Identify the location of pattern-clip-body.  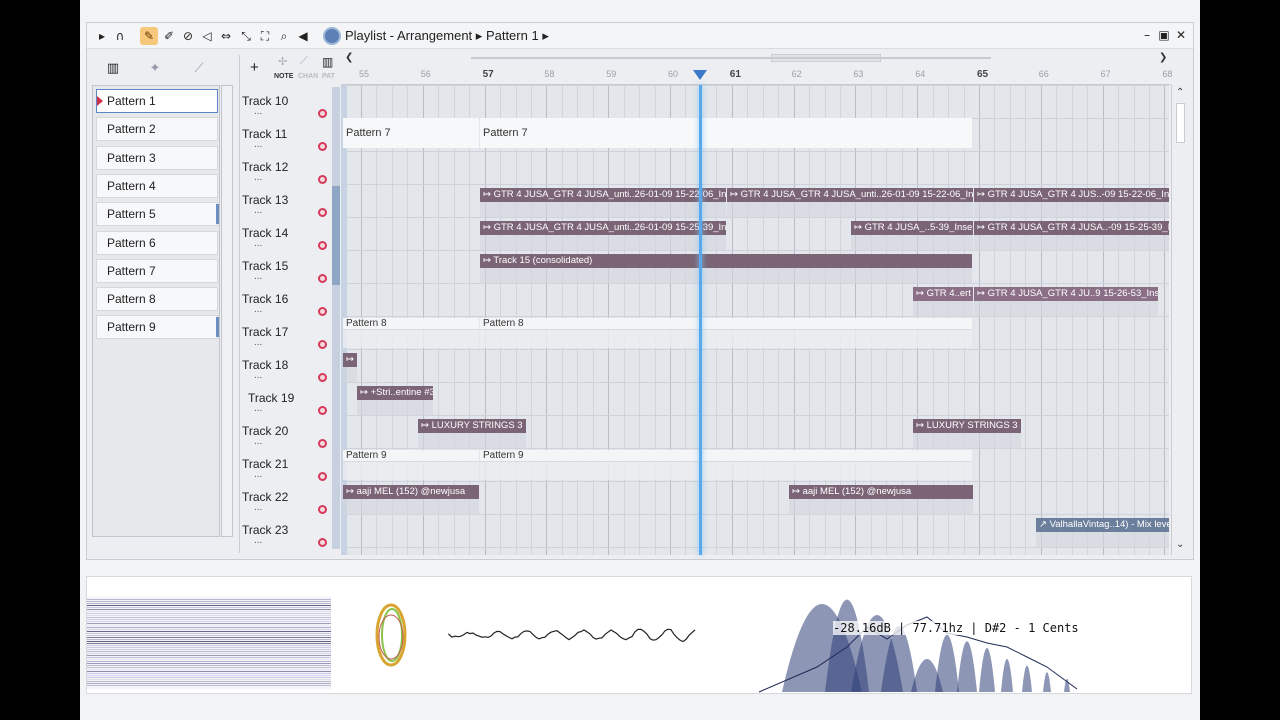
(726, 339).